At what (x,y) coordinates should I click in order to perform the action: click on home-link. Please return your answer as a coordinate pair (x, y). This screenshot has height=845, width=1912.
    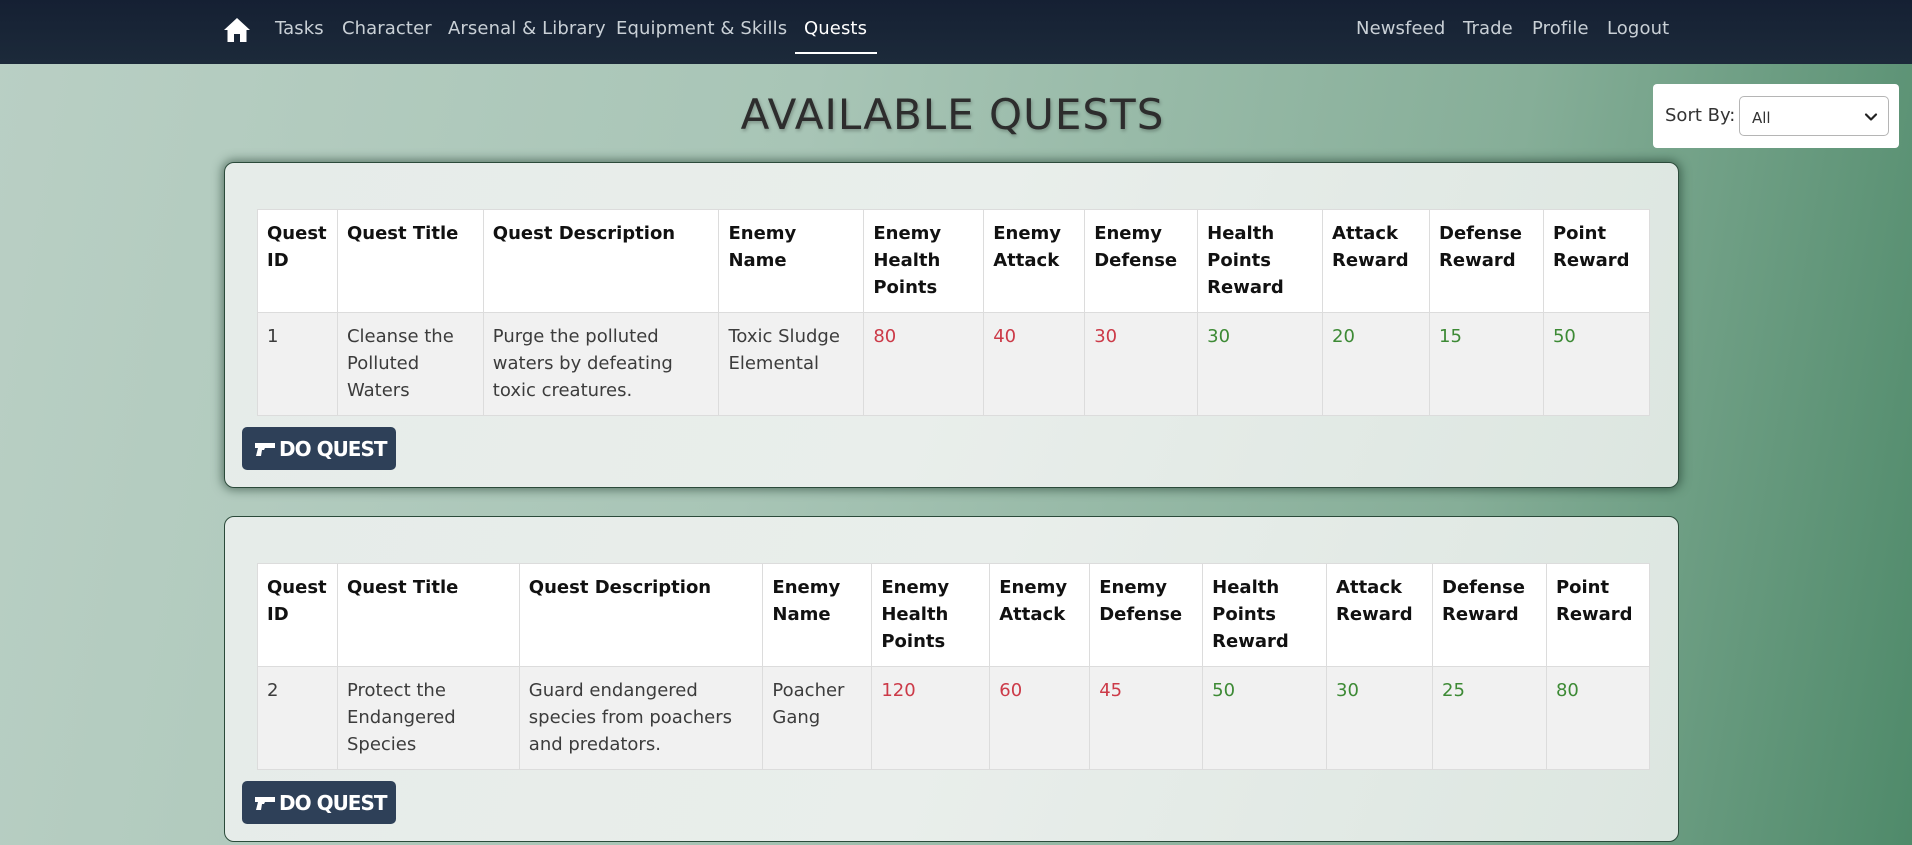
    Looking at the image, I should click on (237, 30).